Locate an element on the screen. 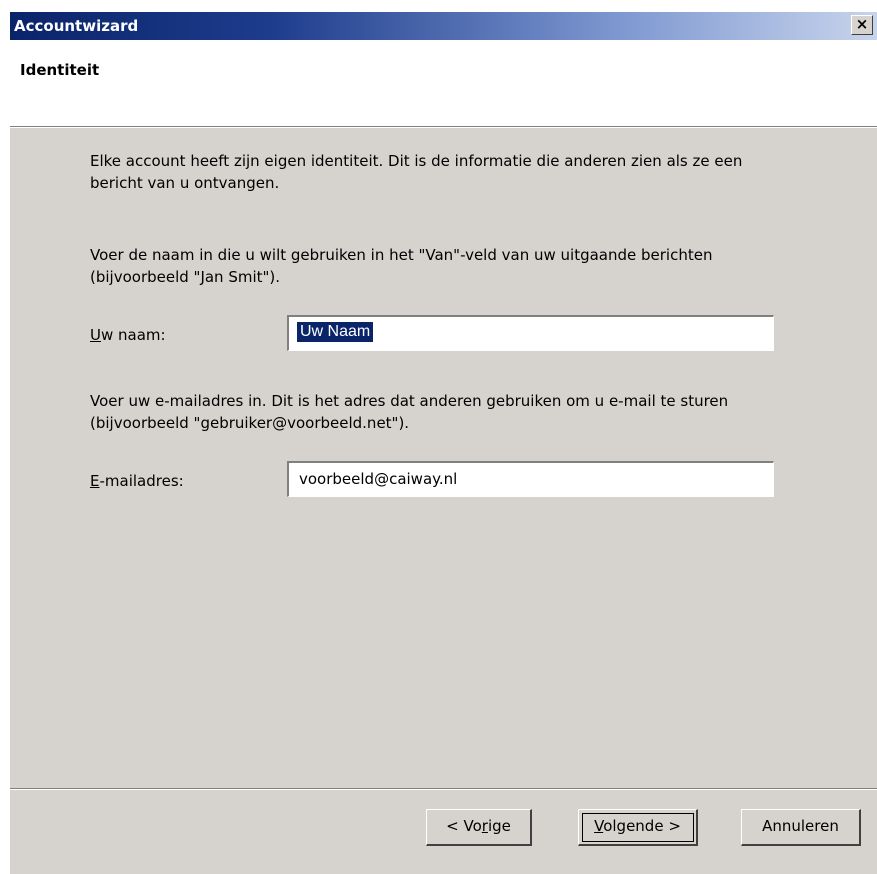  button-separator is located at coordinates (443, 789).